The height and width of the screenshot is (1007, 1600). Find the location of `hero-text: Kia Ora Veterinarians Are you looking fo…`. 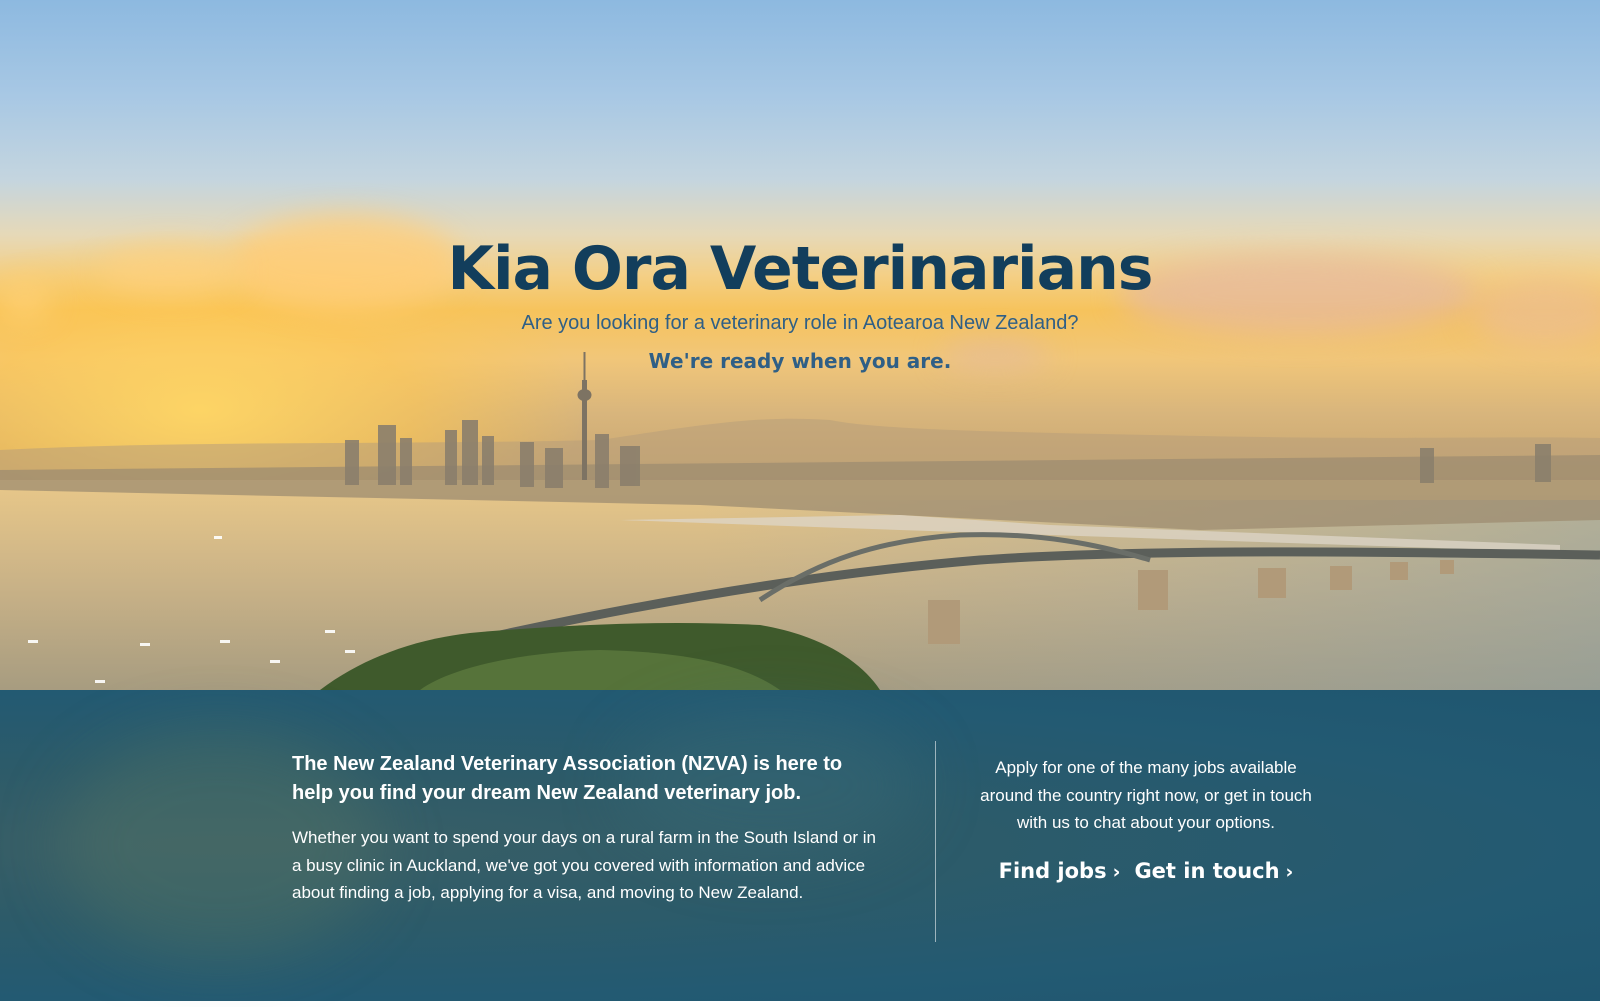

hero-text: Kia Ora Veterinarians Are you looking fo… is located at coordinates (800, 303).